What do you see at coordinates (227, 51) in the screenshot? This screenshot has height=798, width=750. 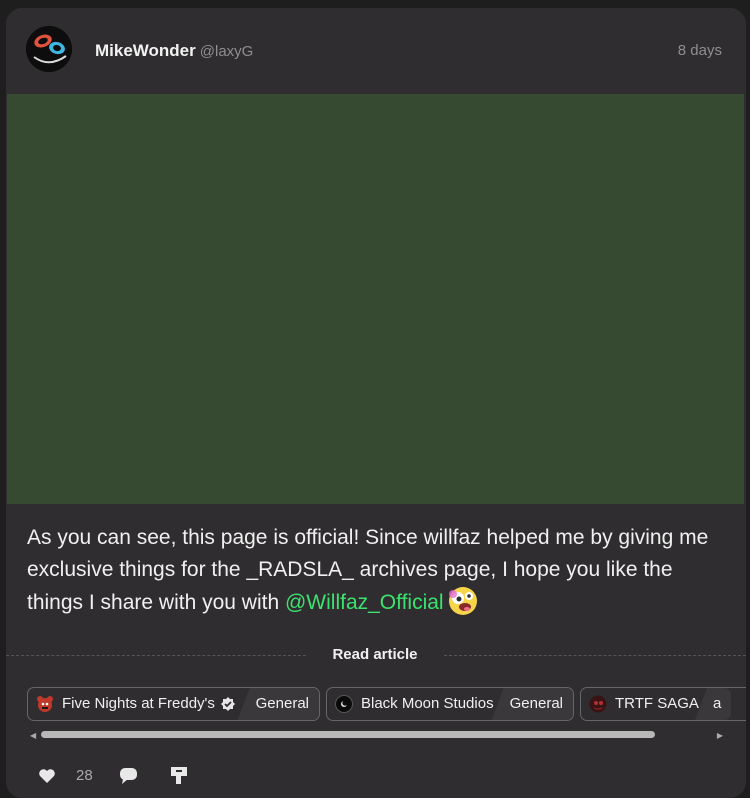 I see `author-handle: @laxyG` at bounding box center [227, 51].